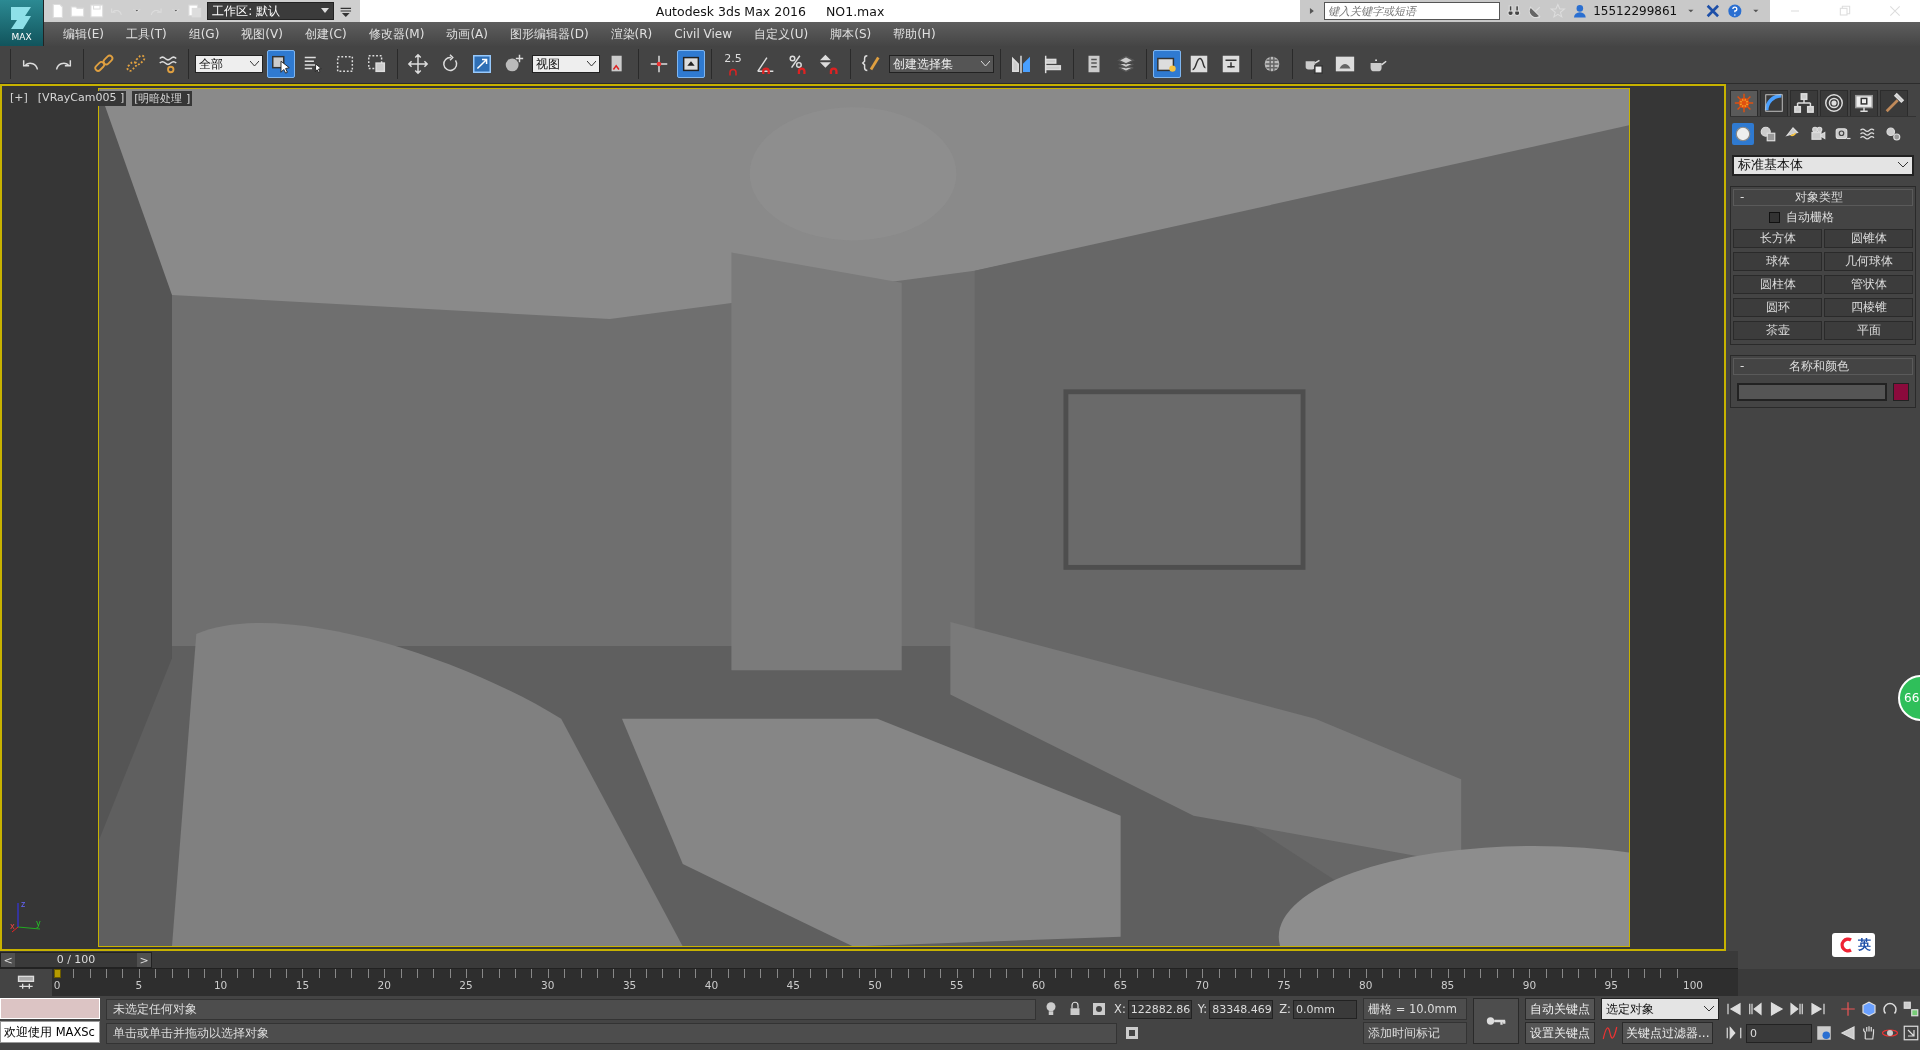 This screenshot has height=1050, width=1920. Describe the element at coordinates (50, 1032) in the screenshot. I see `listener-output: 欢迎使用 MAXSc` at that location.